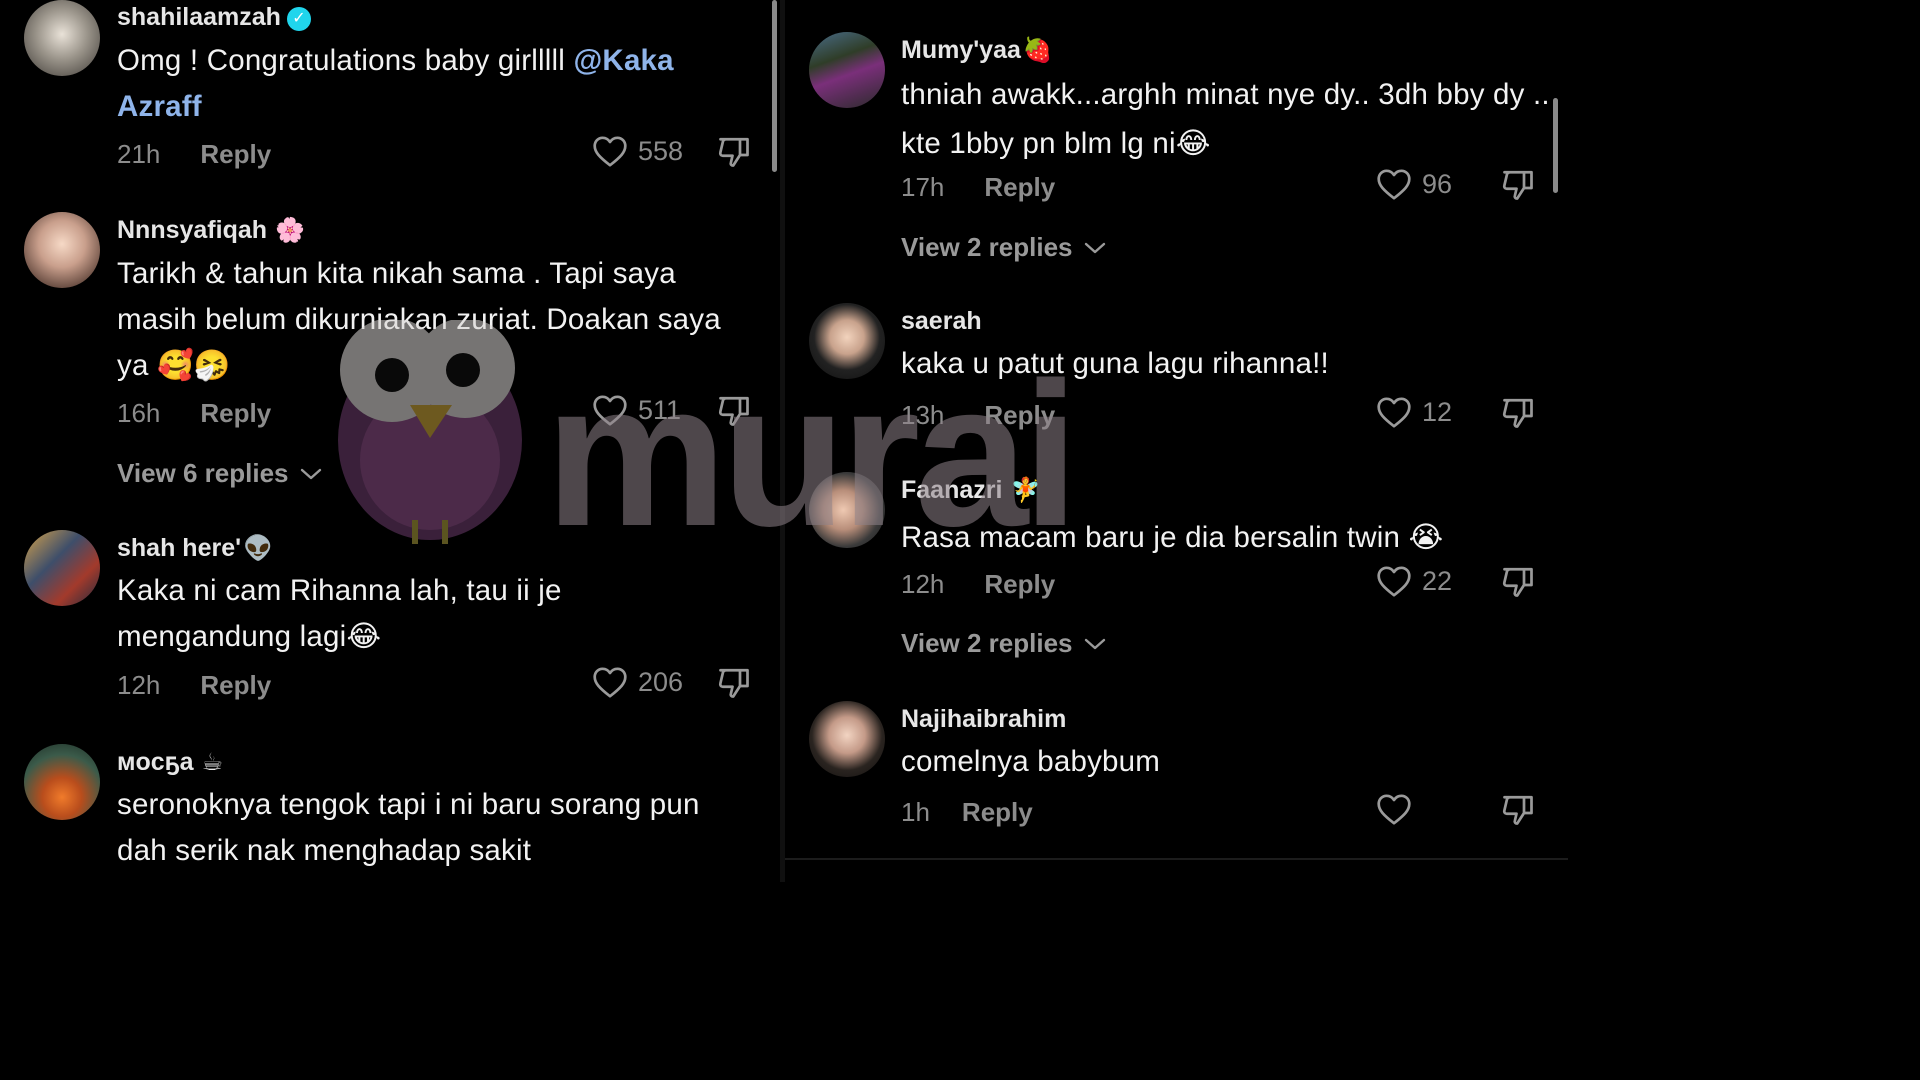 The image size is (1920, 1080). What do you see at coordinates (961, 50) in the screenshot?
I see `username-text: Mumy'yaa` at bounding box center [961, 50].